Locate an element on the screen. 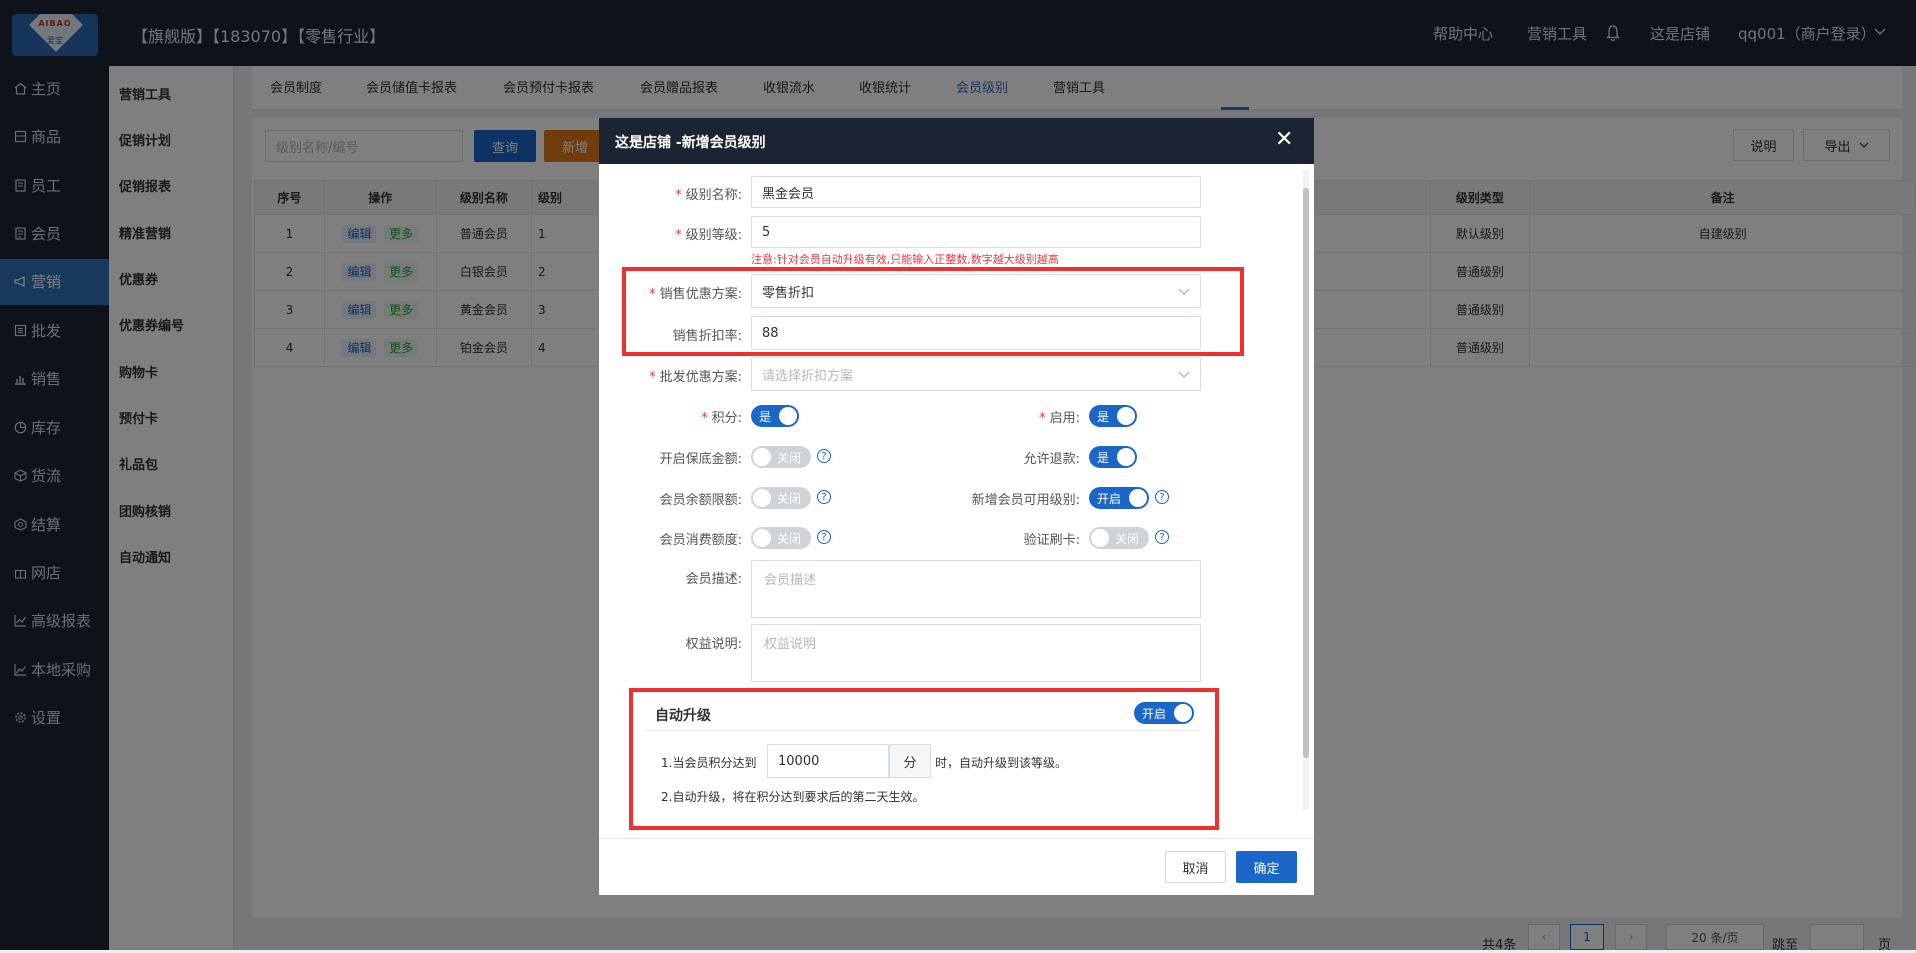 The width and height of the screenshot is (1916, 953). dialog-title: 这是店铺 -新增会员级别 is located at coordinates (690, 143).